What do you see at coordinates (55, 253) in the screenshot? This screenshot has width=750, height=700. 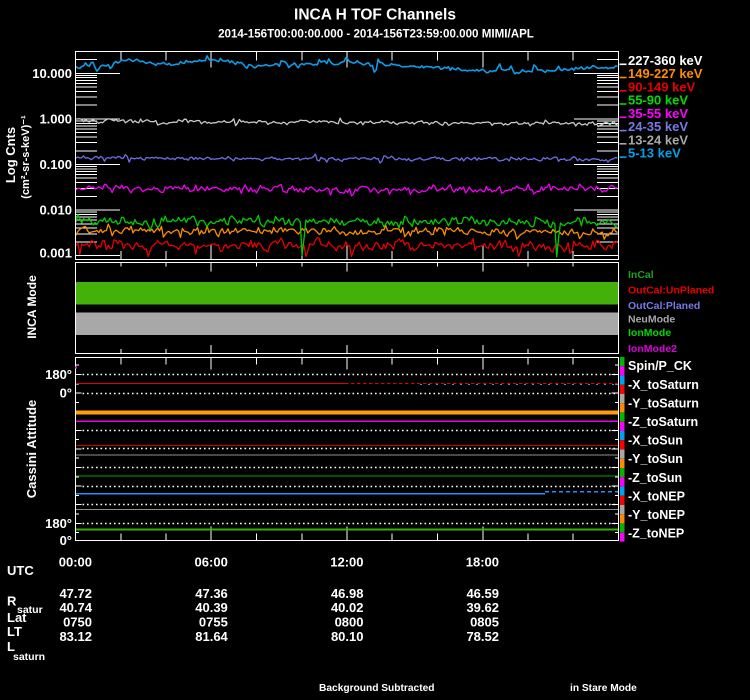 I see `svg-text: 0.001` at bounding box center [55, 253].